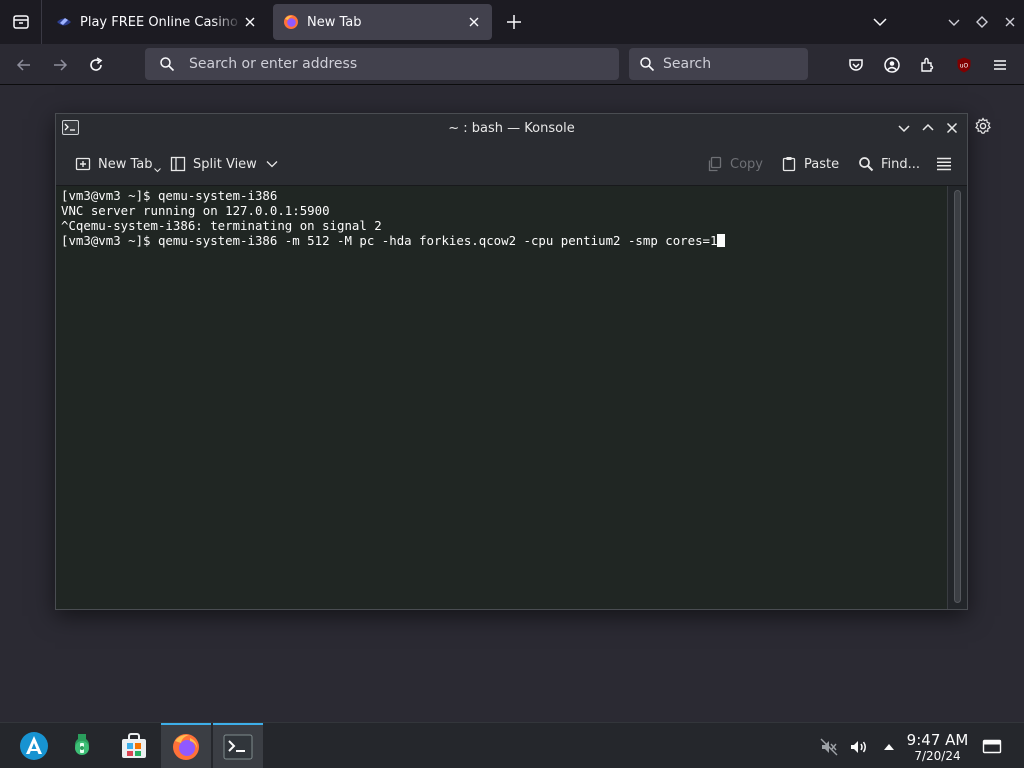 This screenshot has width=1024, height=768. I want to click on menu-icon, so click(1000, 65).